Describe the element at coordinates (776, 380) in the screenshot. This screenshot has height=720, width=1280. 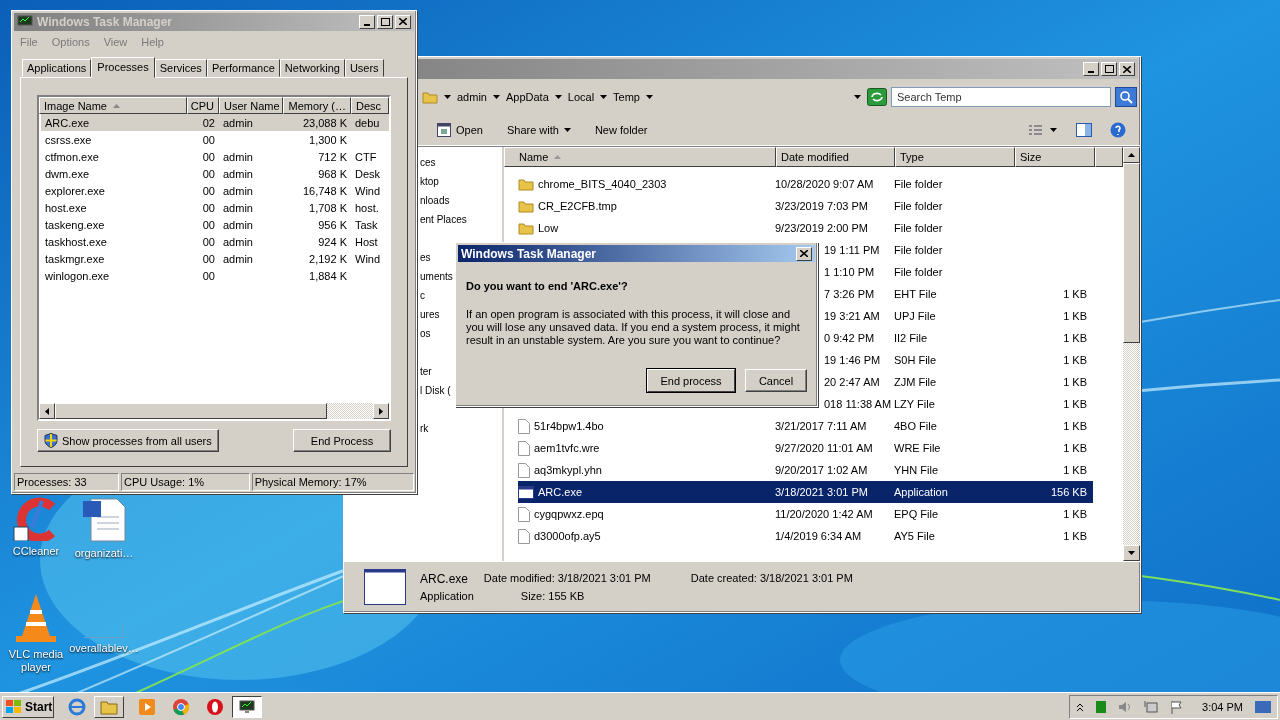
I see `dialog-button: Cancel` at that location.